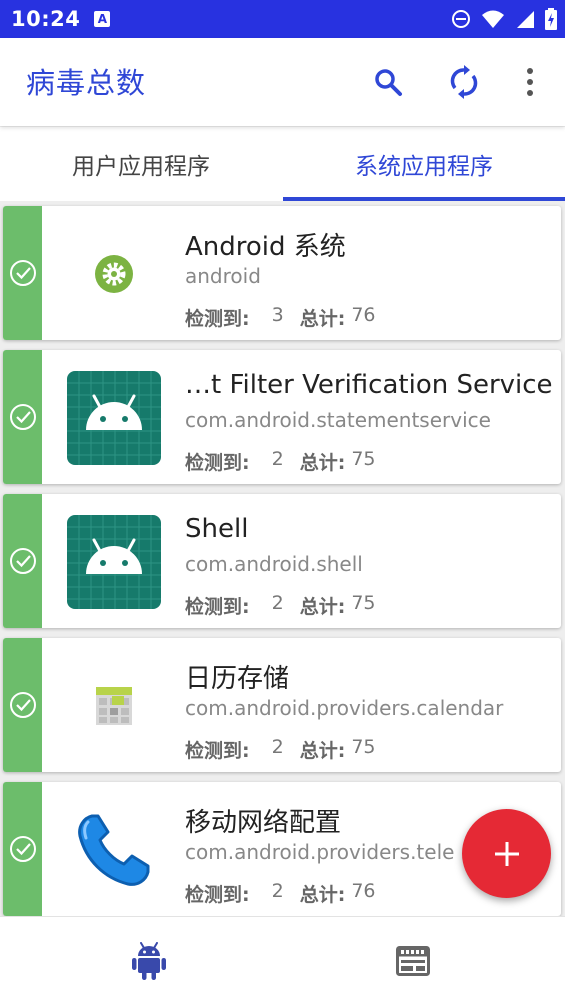 Image resolution: width=565 pixels, height=1005 pixels. Describe the element at coordinates (282, 82) in the screenshot. I see `app-bar: 病毒总数` at that location.